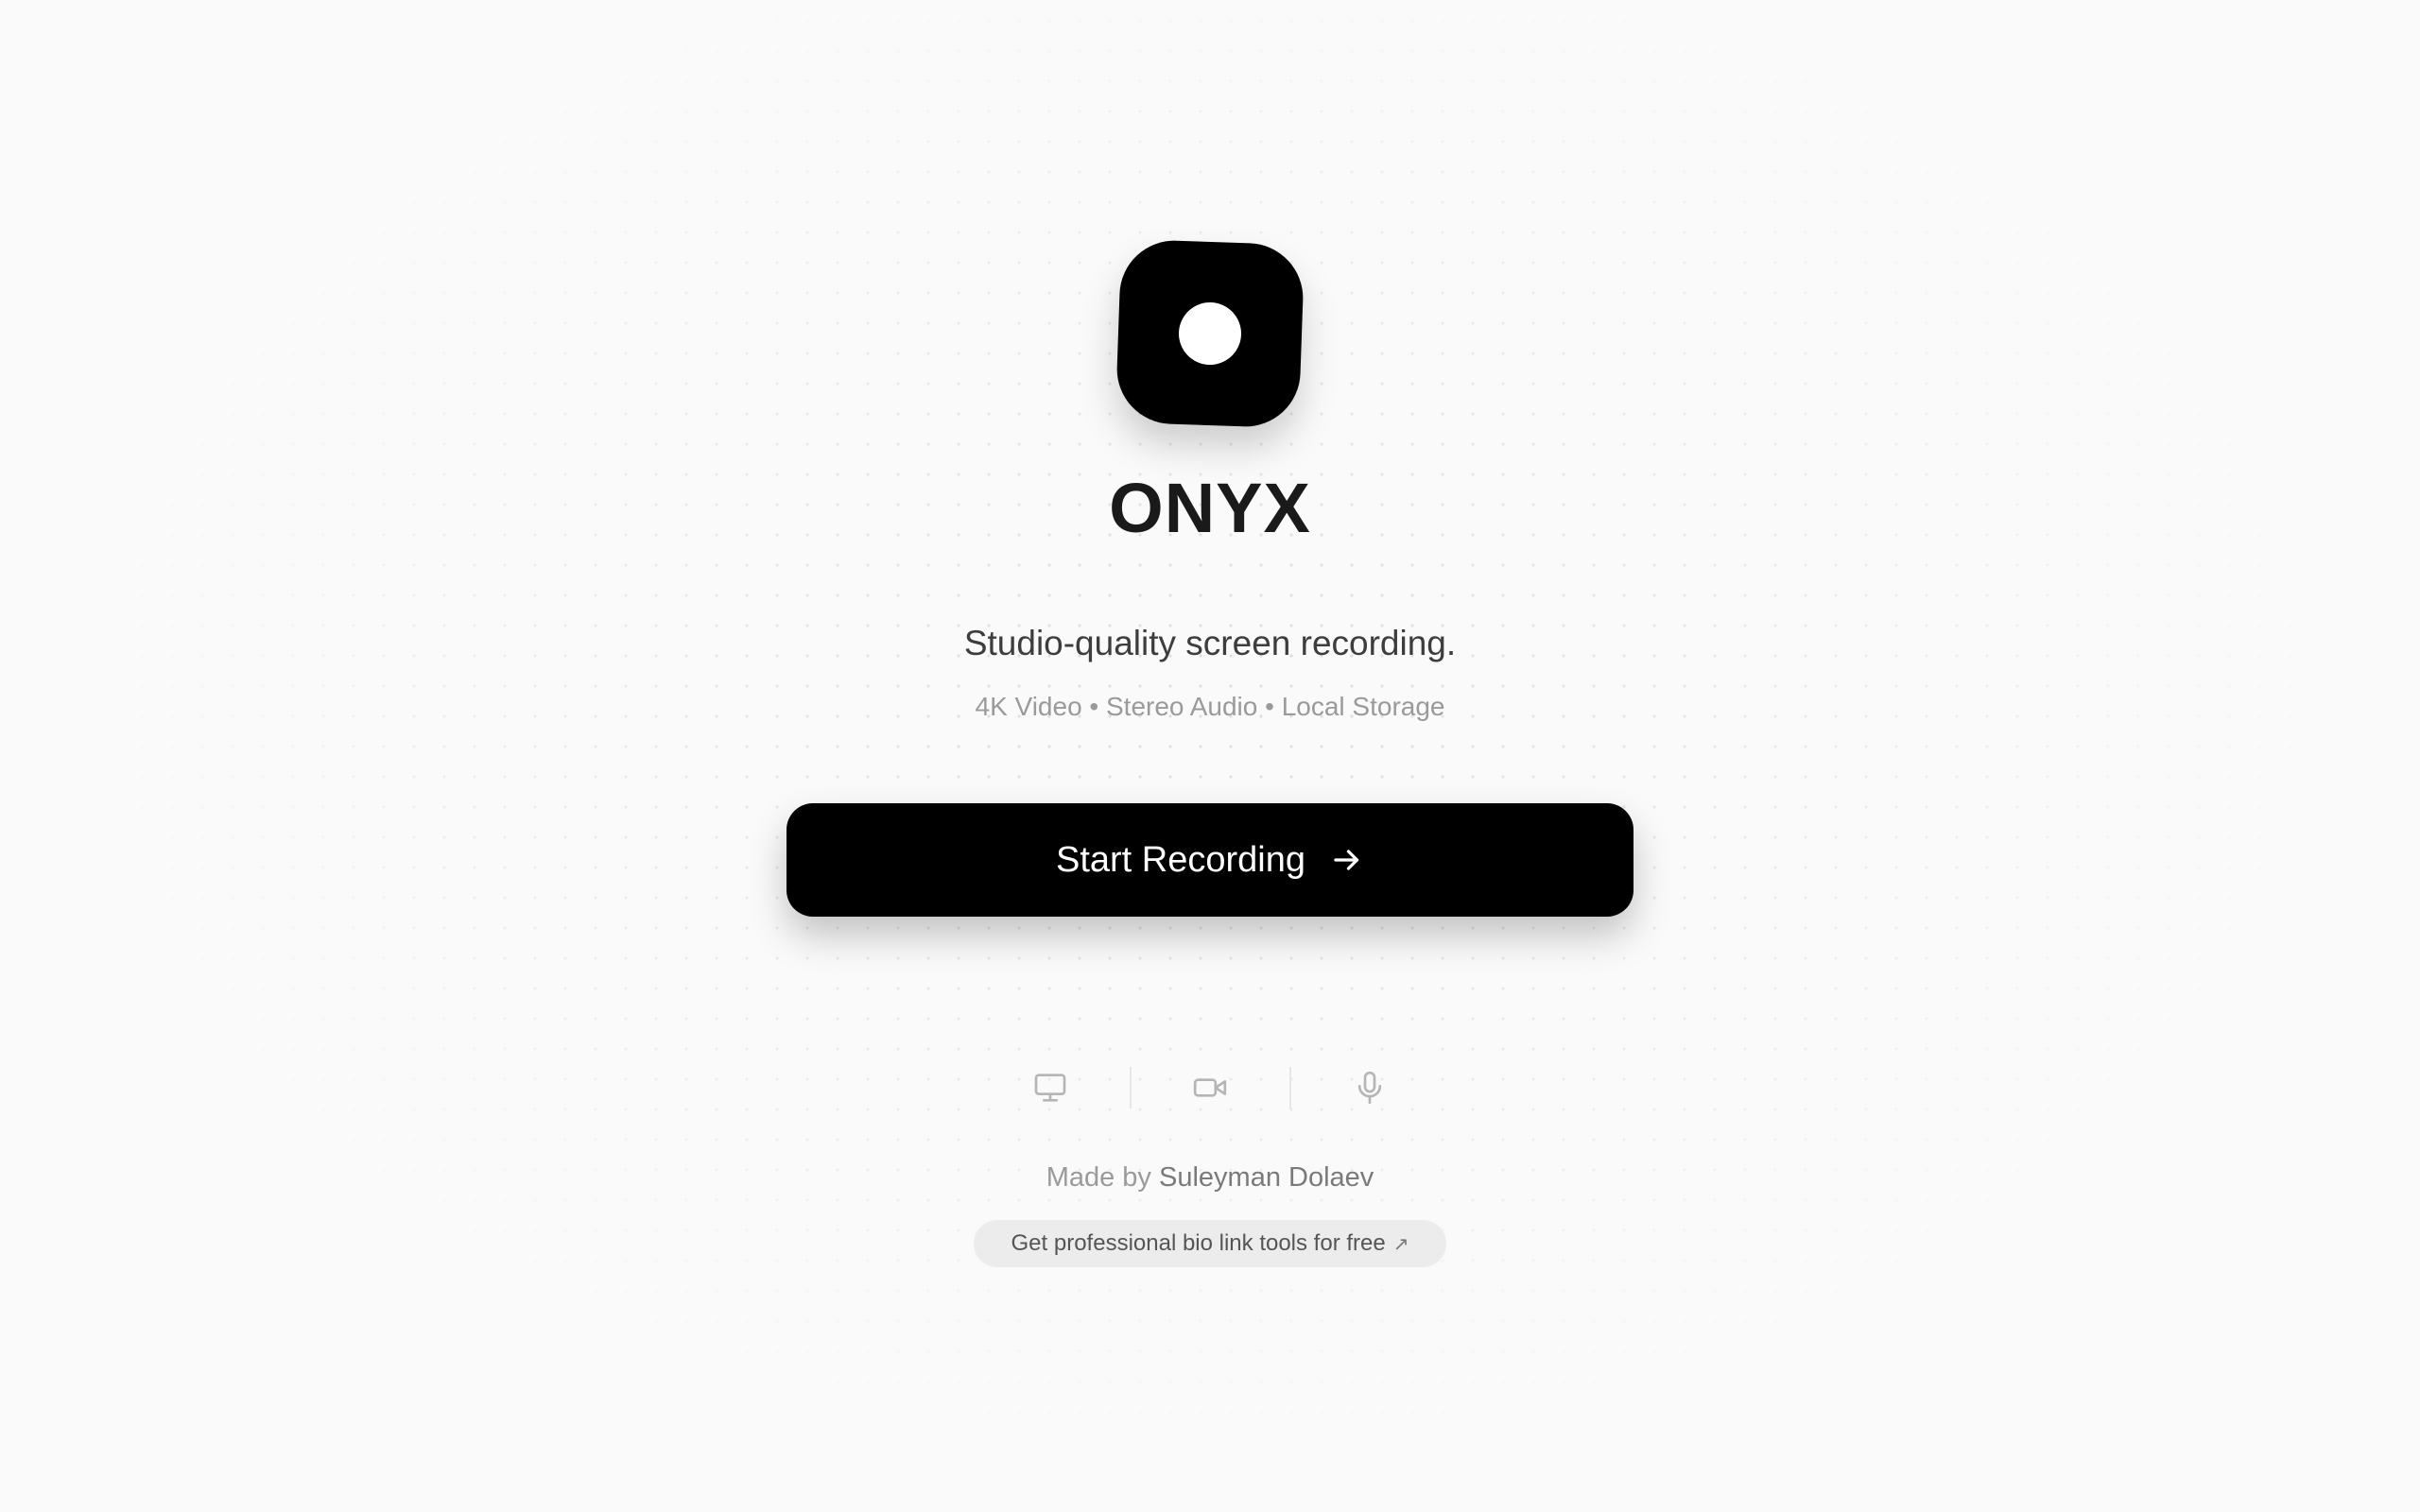 The image size is (2420, 1512). Describe the element at coordinates (1400, 1244) in the screenshot. I see `external-link-icon: ↗` at that location.